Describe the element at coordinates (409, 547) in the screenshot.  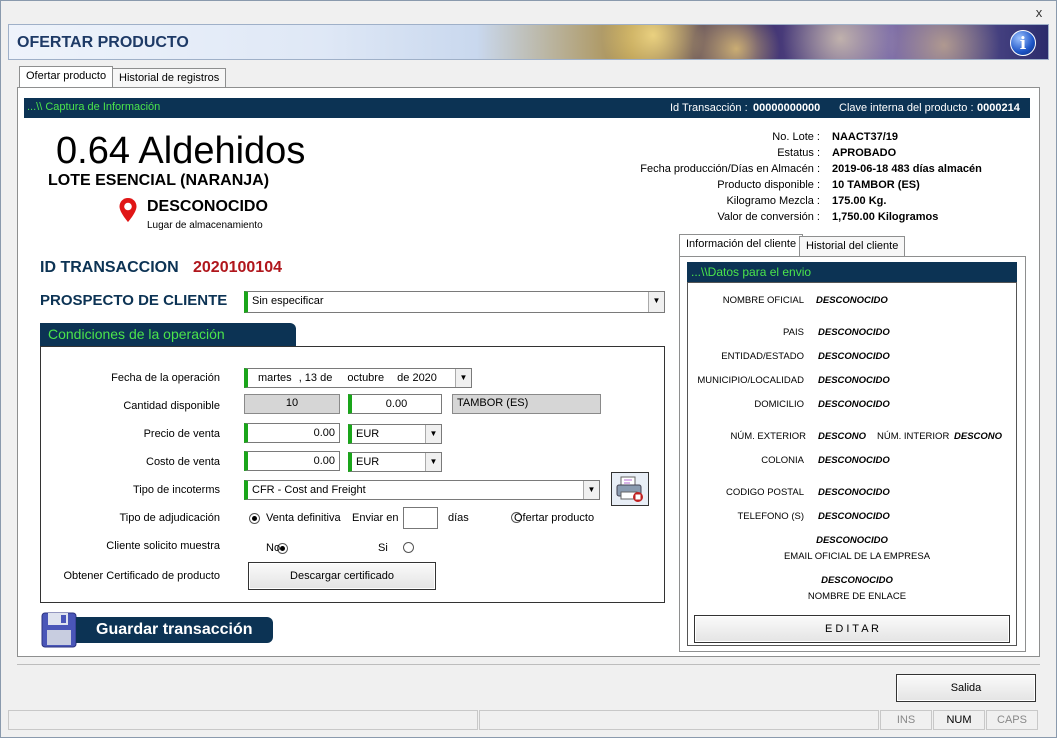
I see `muestra-si-radio` at that location.